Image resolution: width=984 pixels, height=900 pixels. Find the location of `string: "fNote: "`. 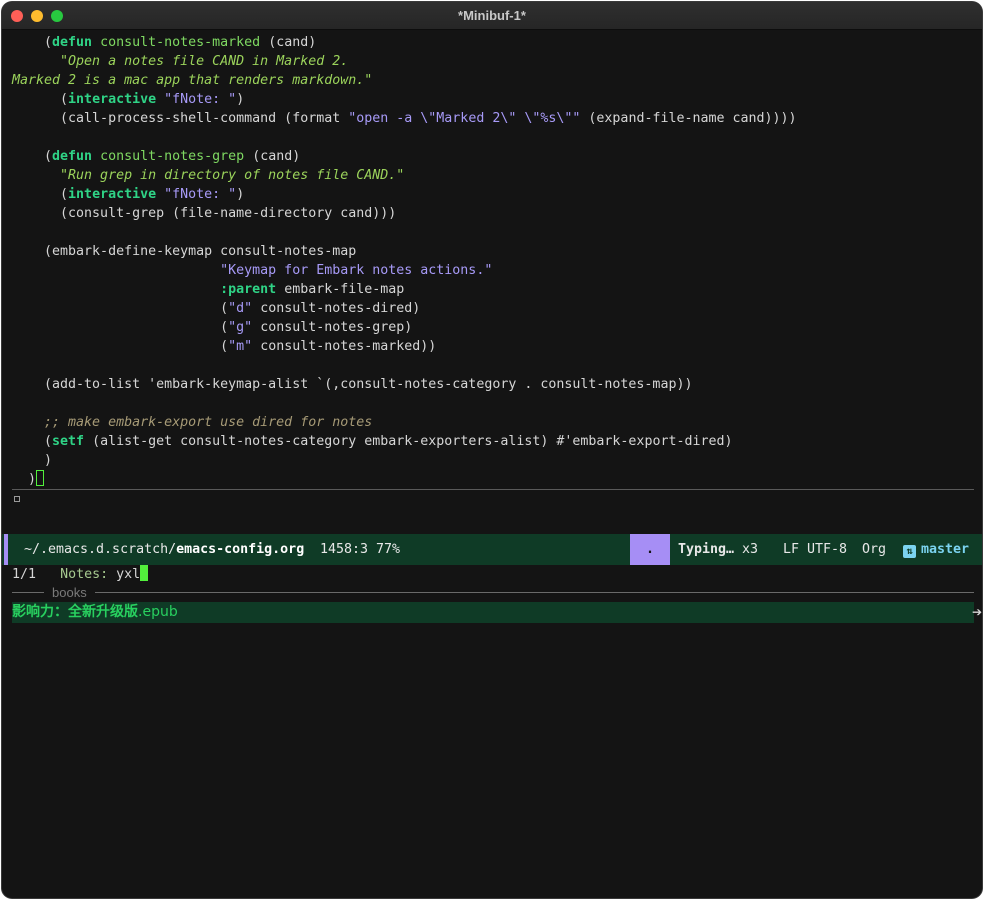

string: "fNote: " is located at coordinates (200, 99).